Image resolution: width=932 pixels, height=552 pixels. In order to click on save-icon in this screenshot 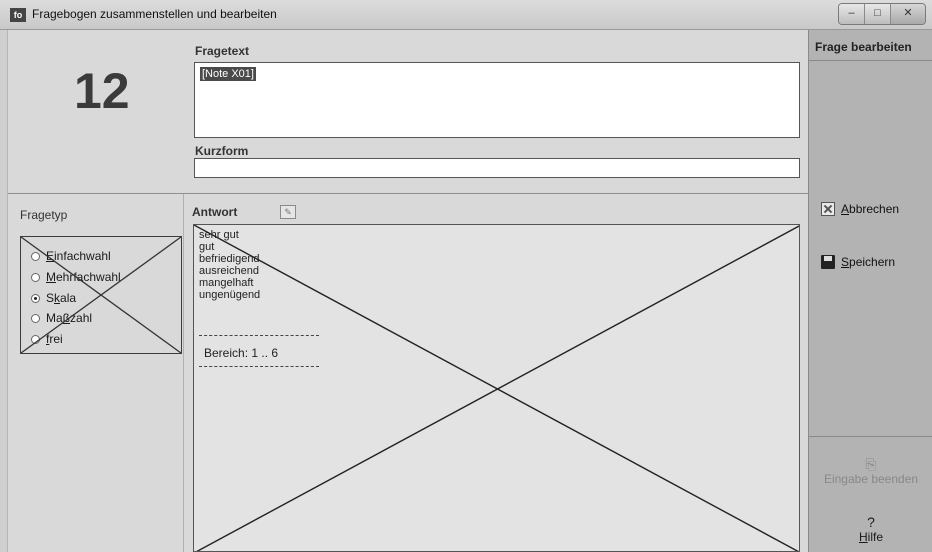, I will do `click(828, 262)`.